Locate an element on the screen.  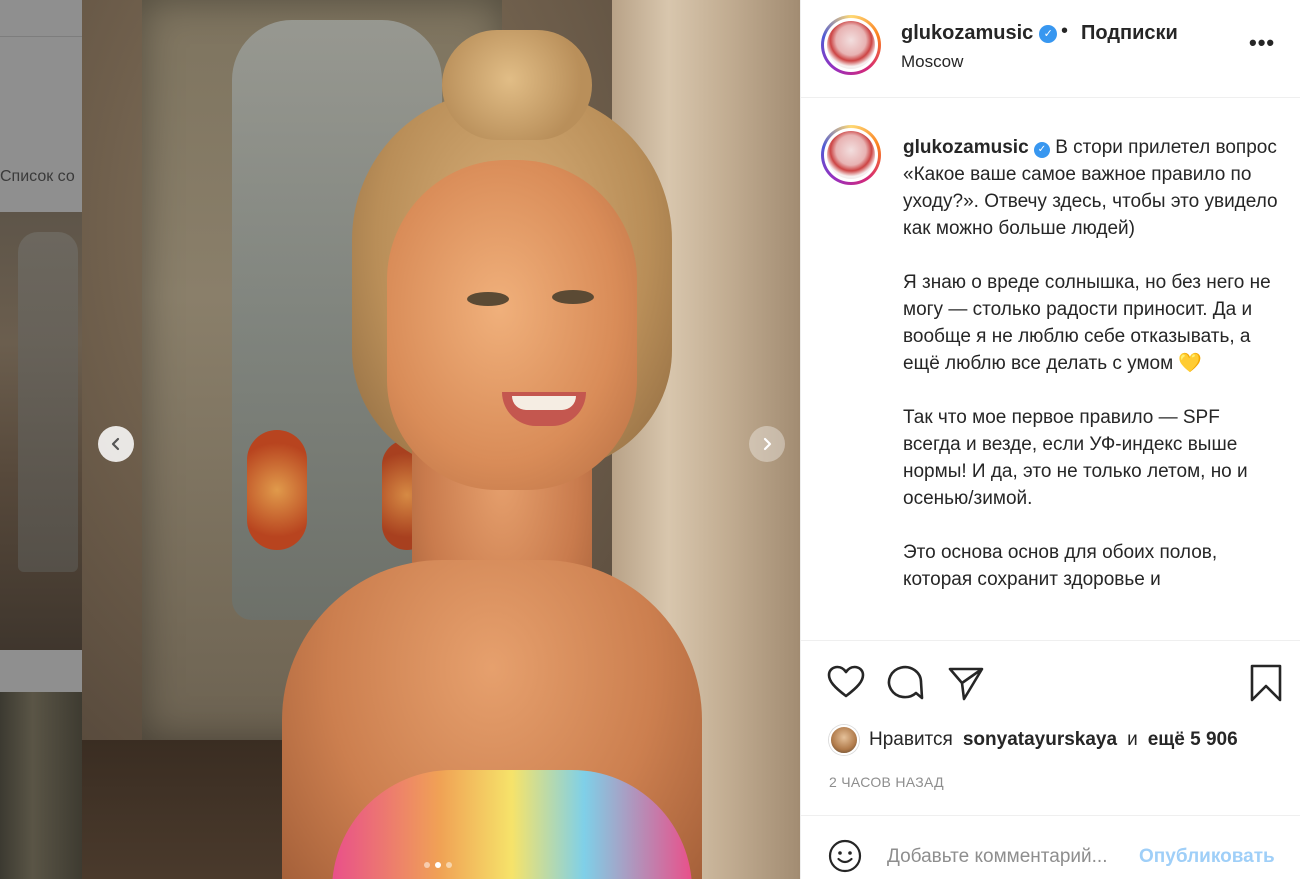
portrait-face is located at coordinates (512, 325).